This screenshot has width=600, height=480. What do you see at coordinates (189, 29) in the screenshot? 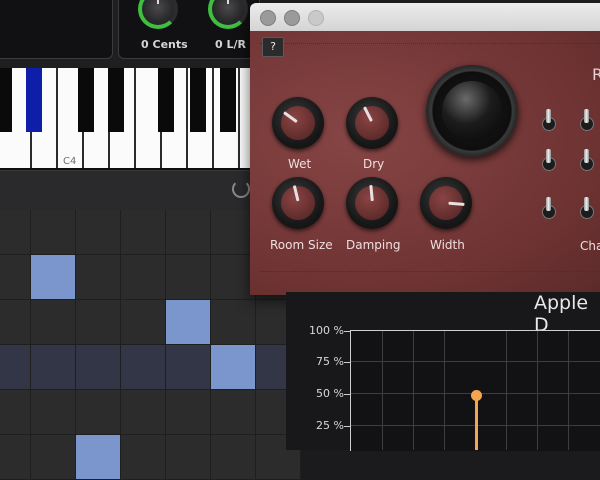
I see `tuning-panel: 0 Cents 0 L/R` at bounding box center [189, 29].